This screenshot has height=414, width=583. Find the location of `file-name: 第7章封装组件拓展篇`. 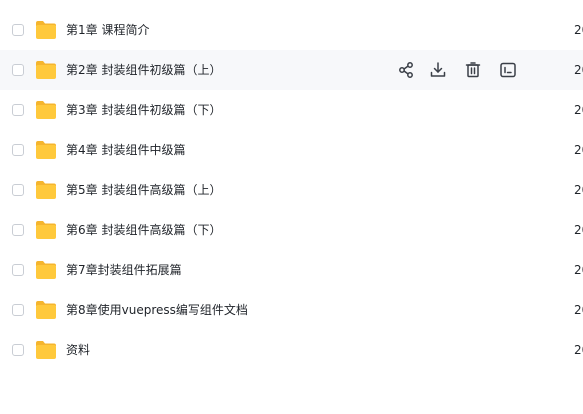

file-name: 第7章封装组件拓展篇 is located at coordinates (124, 270).